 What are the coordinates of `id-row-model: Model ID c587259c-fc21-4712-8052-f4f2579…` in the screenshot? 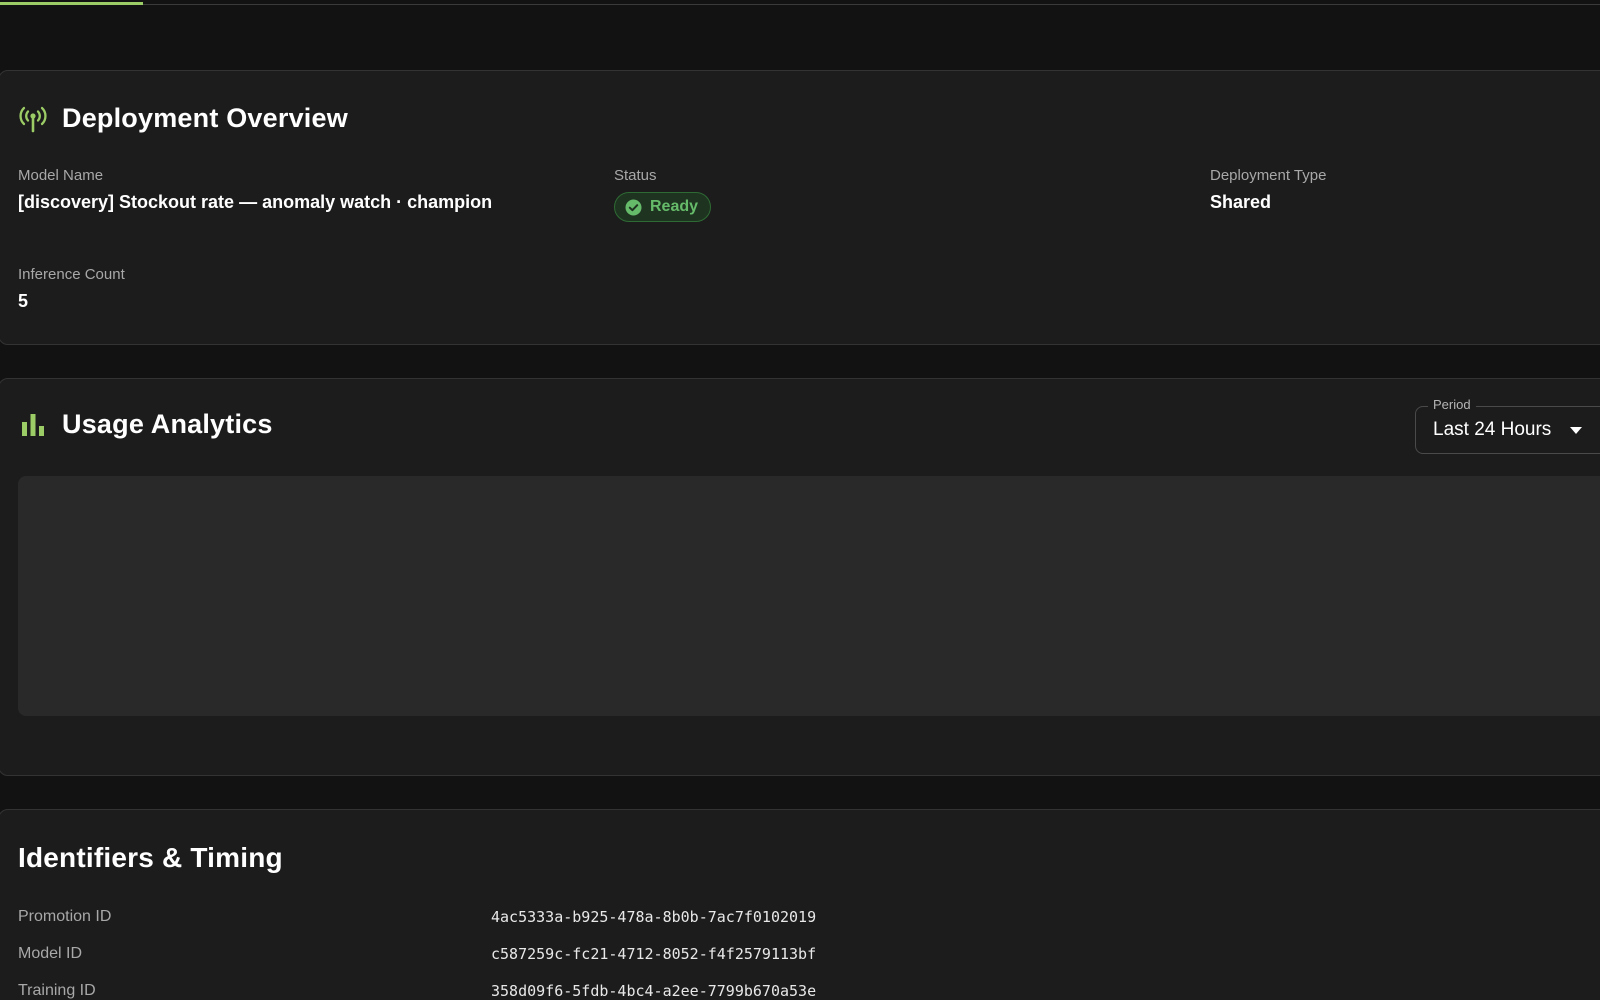 It's located at (618, 954).